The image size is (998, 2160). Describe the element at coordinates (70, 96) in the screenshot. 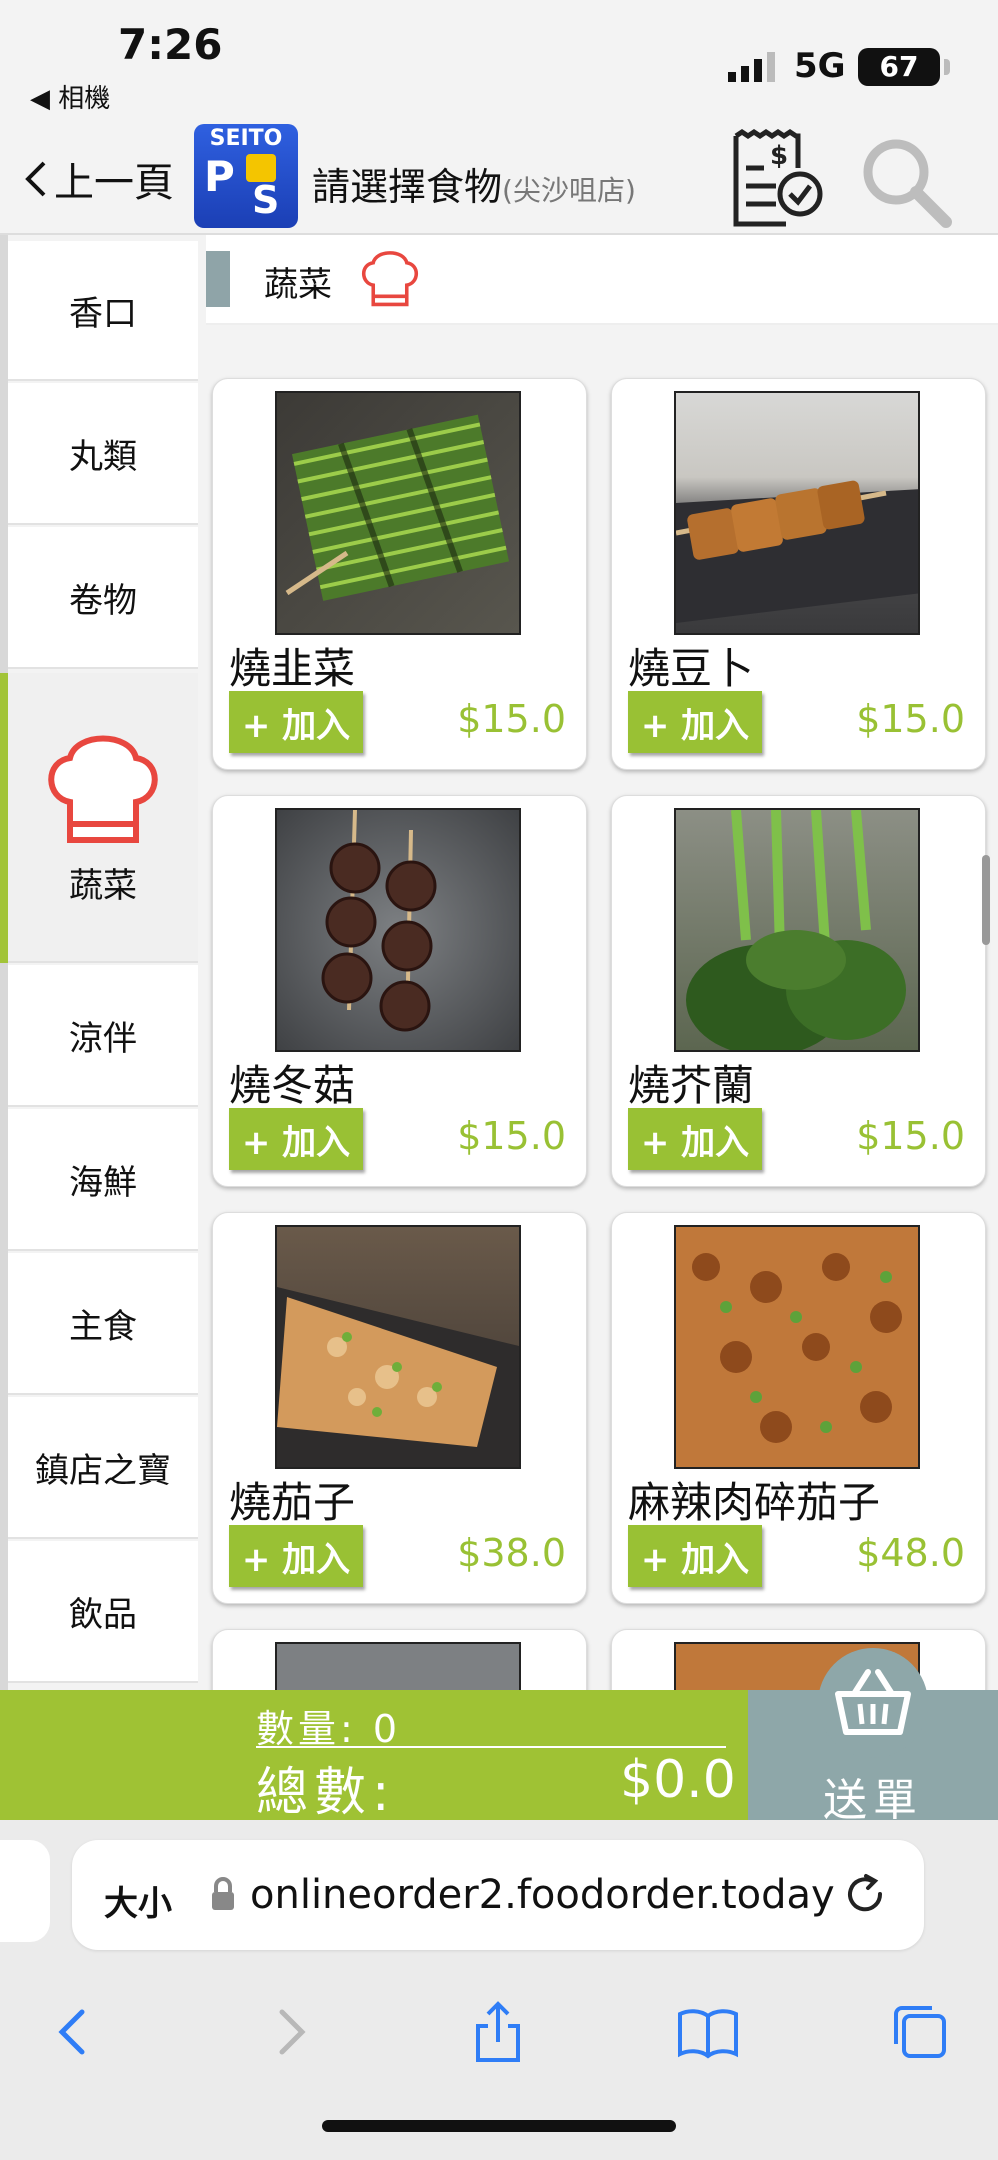

I see `back-to-app-link: ◀ 相機` at that location.